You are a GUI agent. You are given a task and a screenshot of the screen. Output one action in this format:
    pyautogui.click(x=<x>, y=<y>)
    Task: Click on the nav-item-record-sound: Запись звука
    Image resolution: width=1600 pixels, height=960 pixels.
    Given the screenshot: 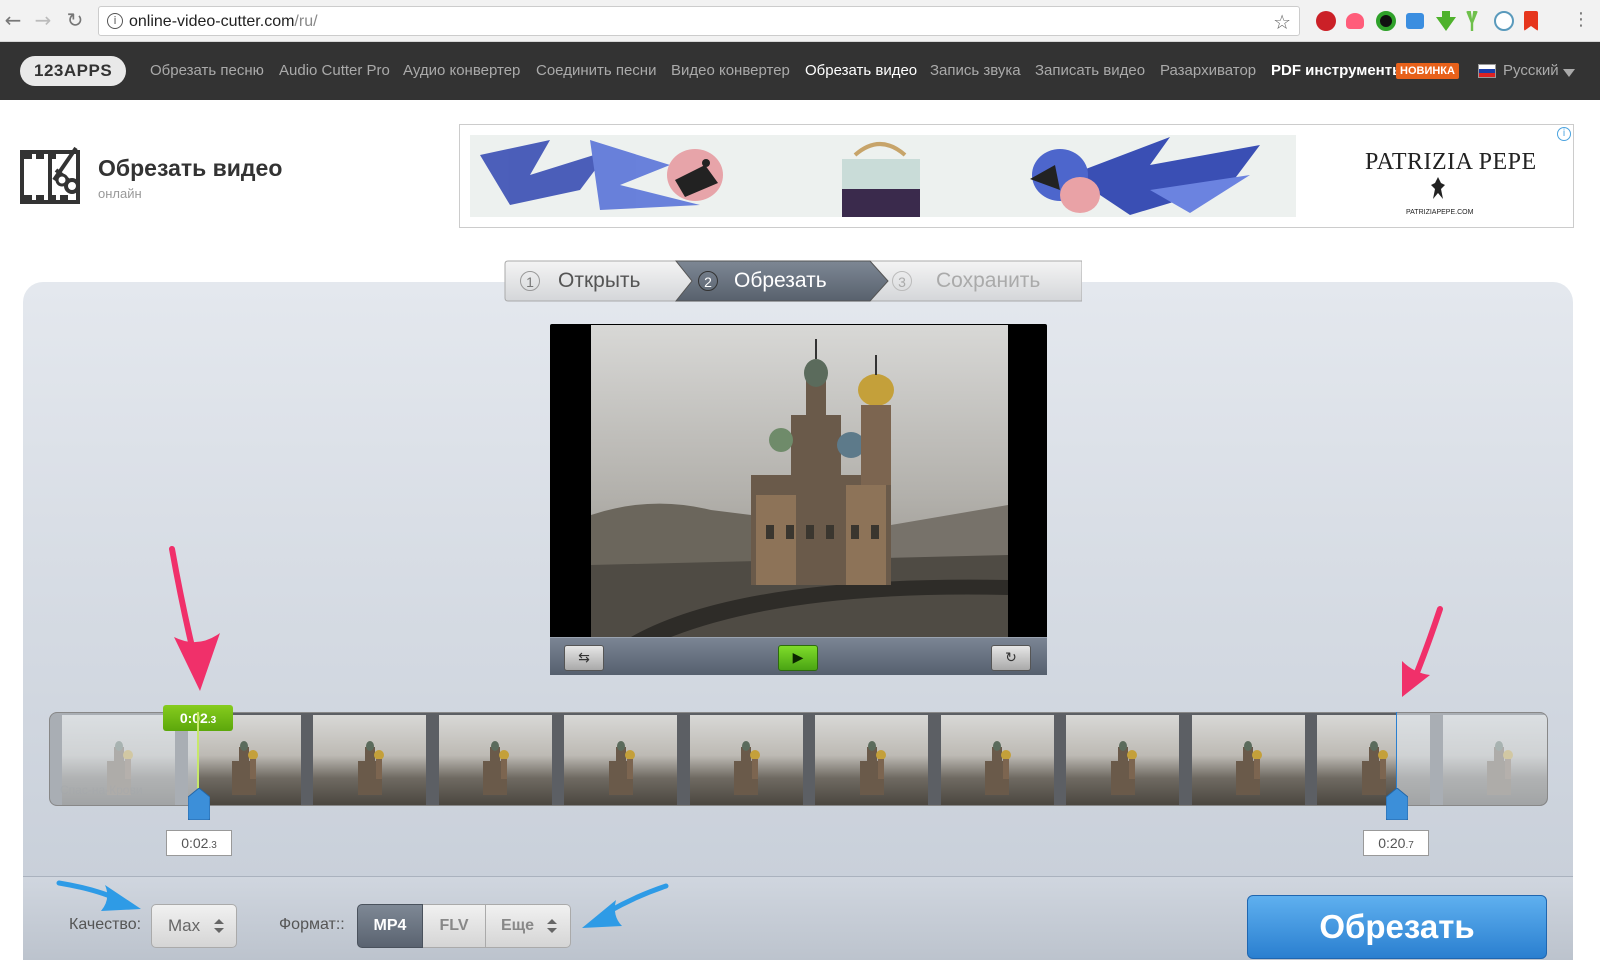 What is the action you would take?
    pyautogui.click(x=975, y=70)
    